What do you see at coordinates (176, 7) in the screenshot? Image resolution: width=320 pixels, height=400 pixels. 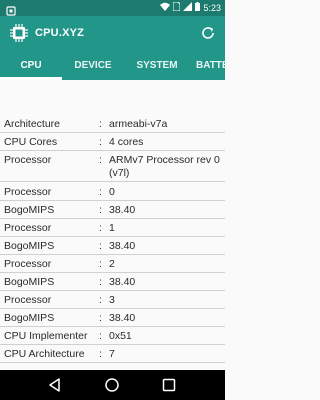 I see `sim-icon` at bounding box center [176, 7].